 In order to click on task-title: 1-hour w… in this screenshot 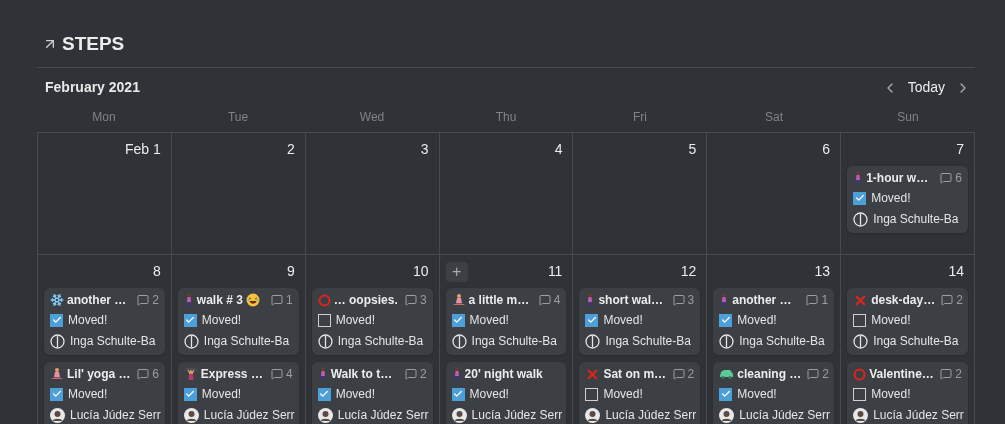, I will do `click(897, 178)`.